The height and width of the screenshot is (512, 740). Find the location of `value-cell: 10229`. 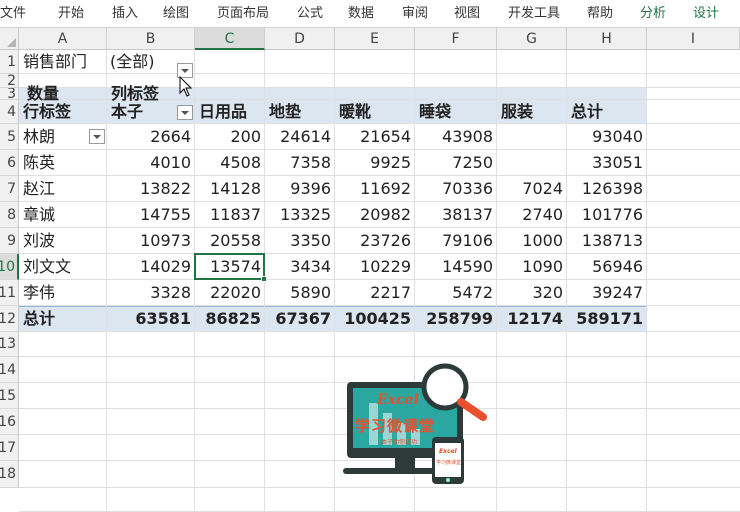

value-cell: 10229 is located at coordinates (375, 267).